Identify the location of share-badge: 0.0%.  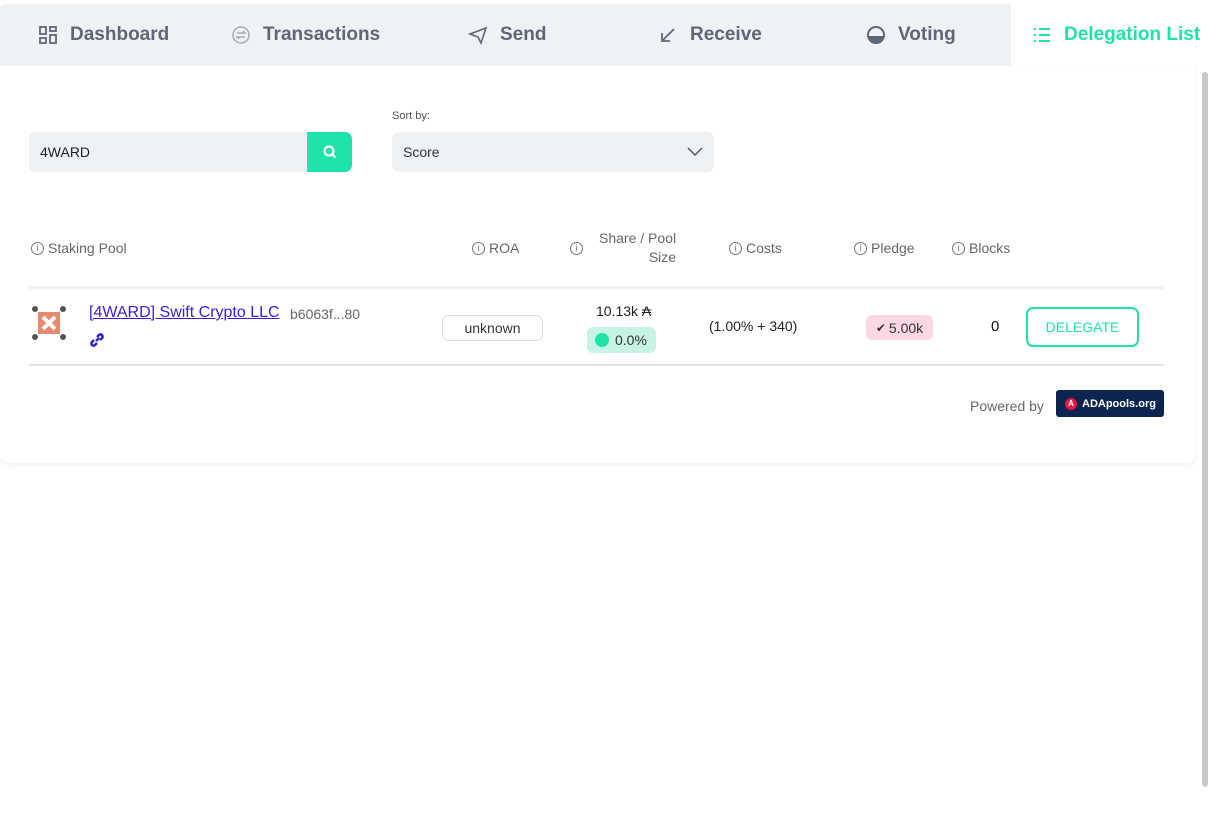
(621, 340).